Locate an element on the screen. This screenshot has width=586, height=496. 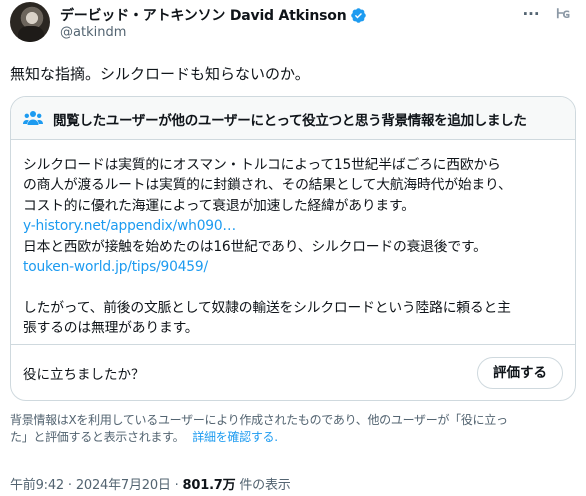
note-body-line: したがって、前後の文脈として奴隷の輸送をシルクロードという陸路に頼ると主 is located at coordinates (267, 307).